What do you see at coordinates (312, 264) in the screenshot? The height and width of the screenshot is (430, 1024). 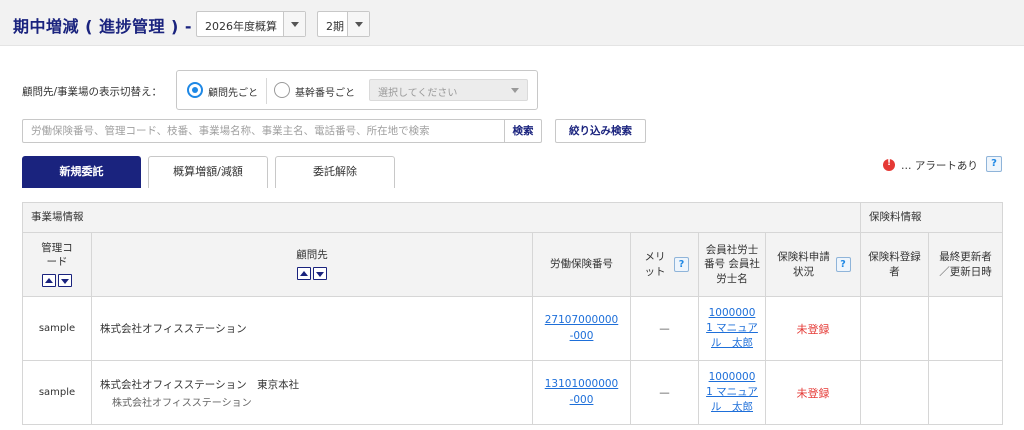 I see `col-client: 顧問先` at bounding box center [312, 264].